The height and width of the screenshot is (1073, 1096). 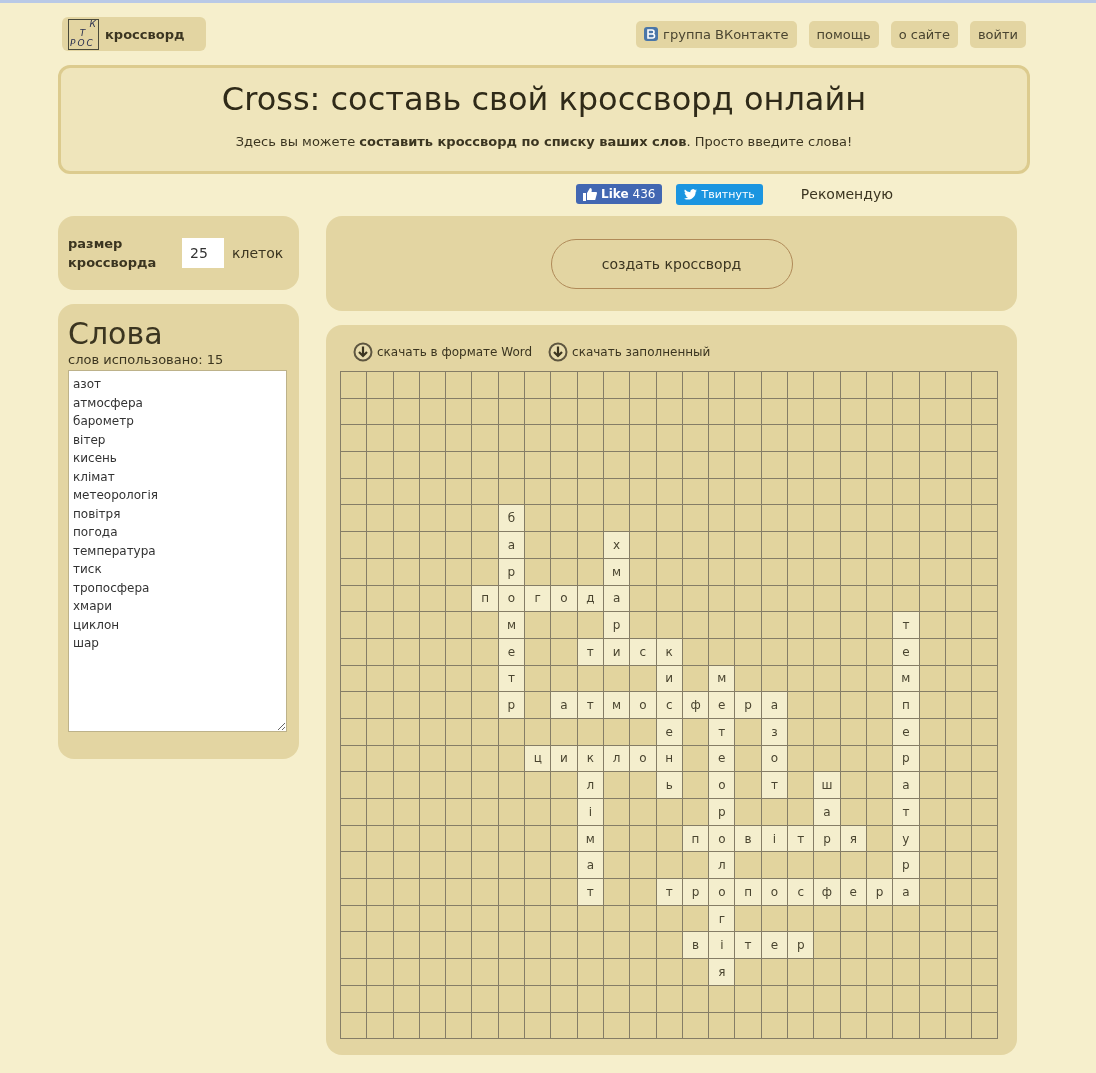 What do you see at coordinates (82, 43) in the screenshot?
I see `logo-letters: РОС` at bounding box center [82, 43].